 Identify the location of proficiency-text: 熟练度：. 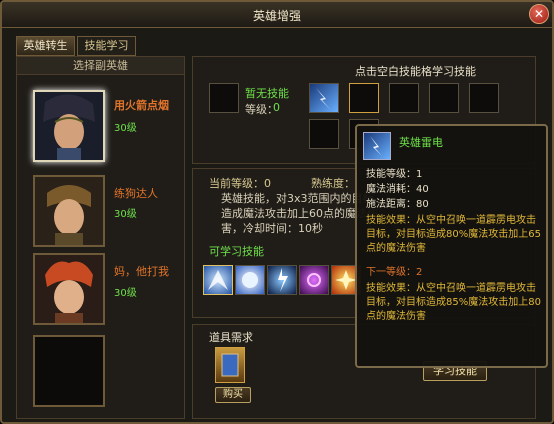
(333, 183).